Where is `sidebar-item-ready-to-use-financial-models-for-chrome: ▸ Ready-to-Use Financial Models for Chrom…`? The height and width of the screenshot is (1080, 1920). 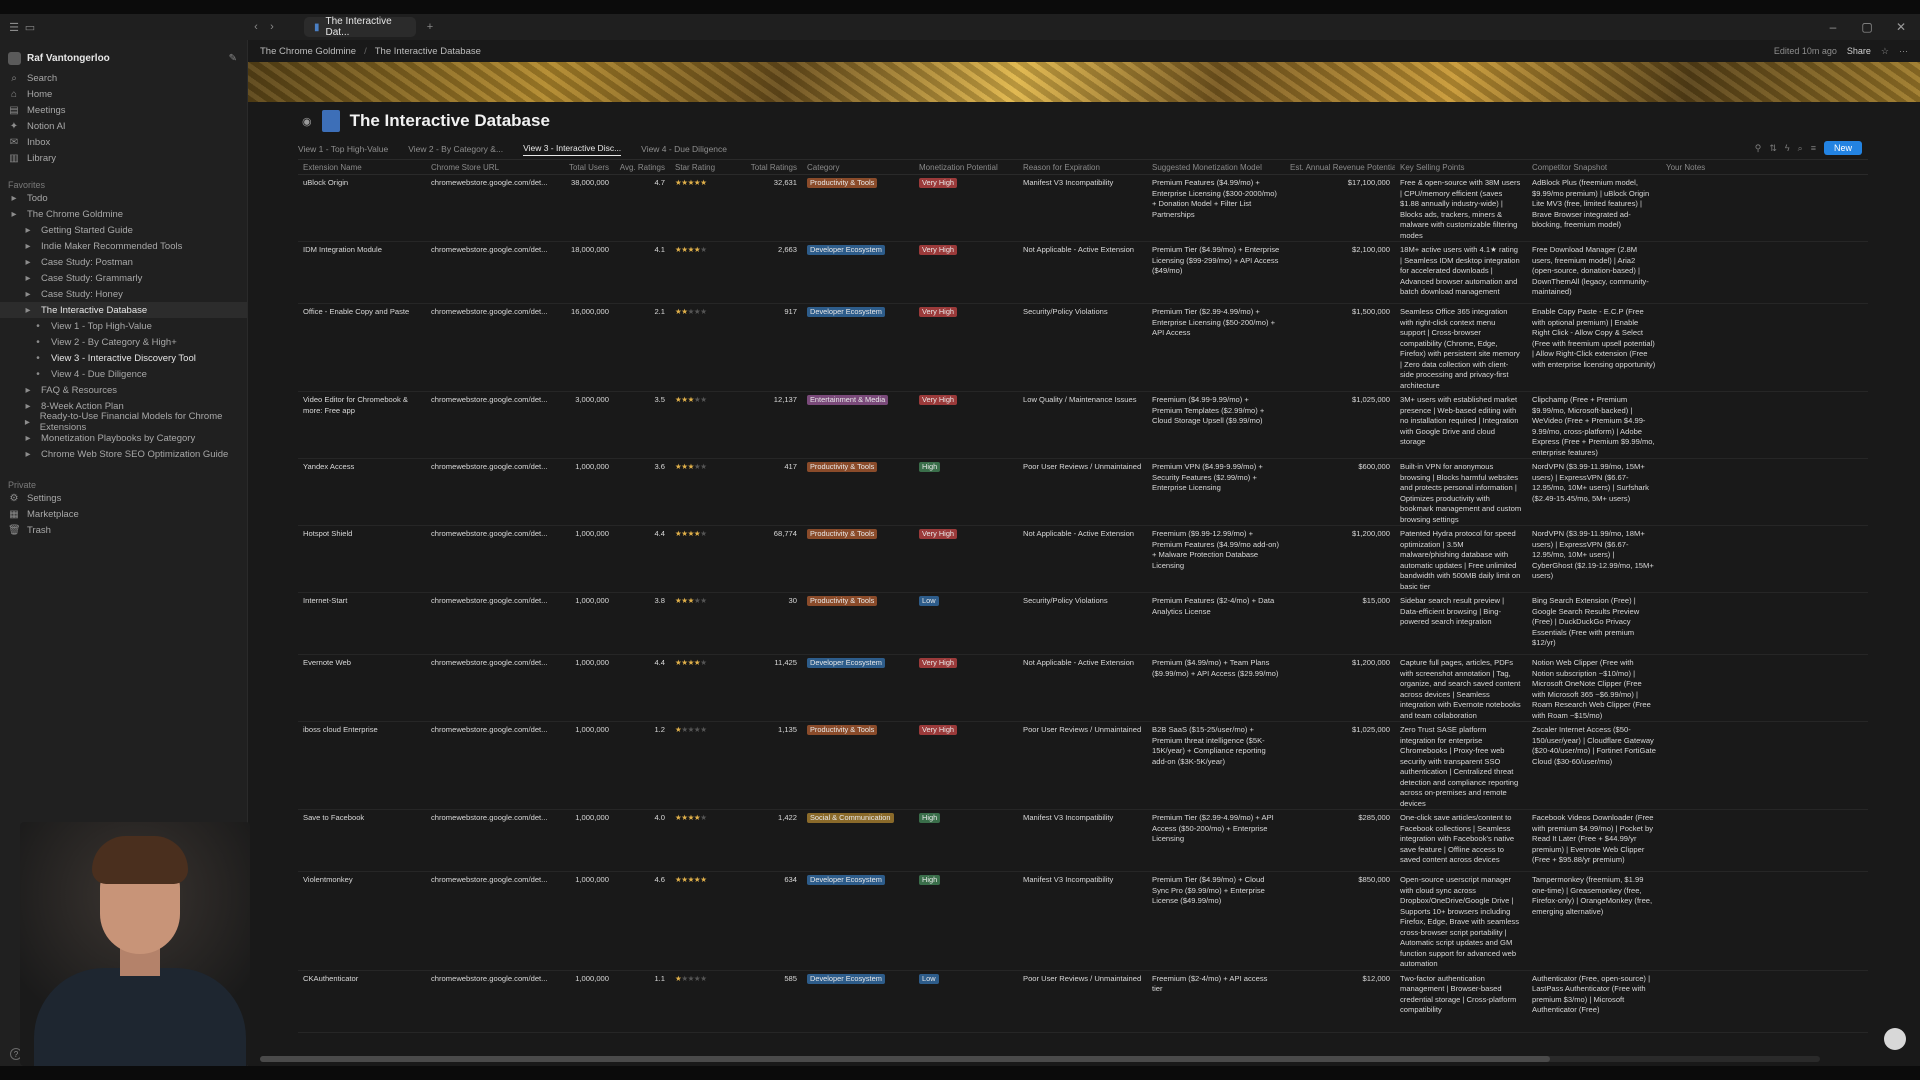
sidebar-item-ready-to-use-financial-models-for-chrome: ▸ Ready-to-Use Financial Models for Chrom… is located at coordinates (123, 422).